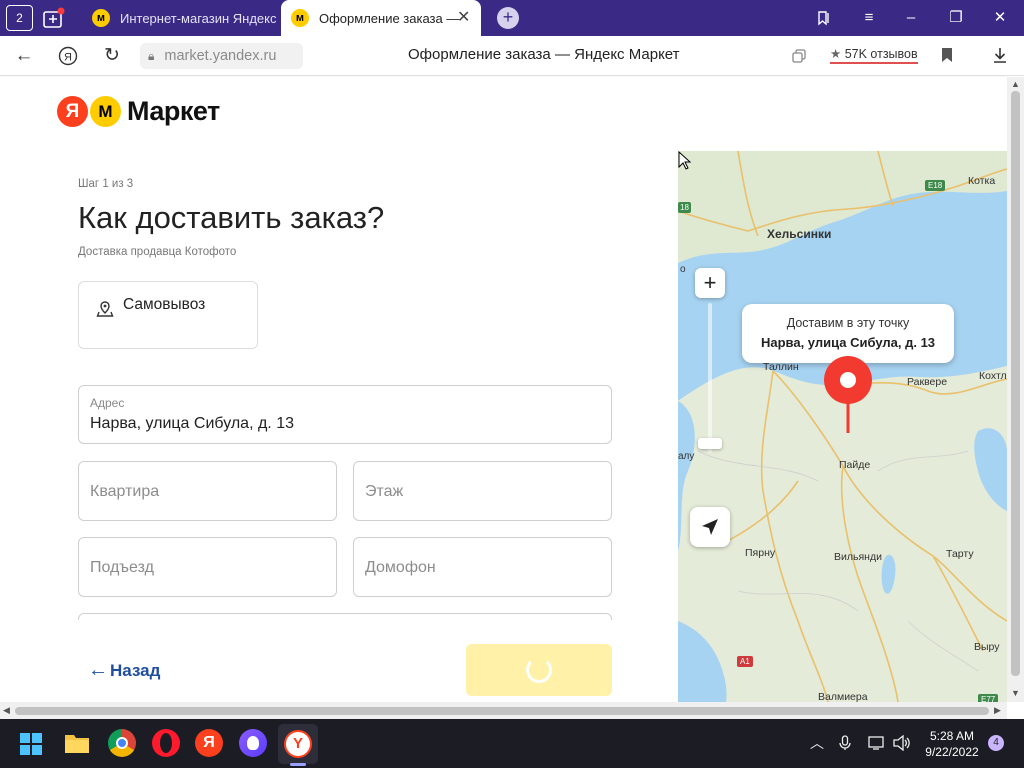 This screenshot has width=1024, height=768. I want to click on url-text: market.yandex.ru, so click(220, 56).